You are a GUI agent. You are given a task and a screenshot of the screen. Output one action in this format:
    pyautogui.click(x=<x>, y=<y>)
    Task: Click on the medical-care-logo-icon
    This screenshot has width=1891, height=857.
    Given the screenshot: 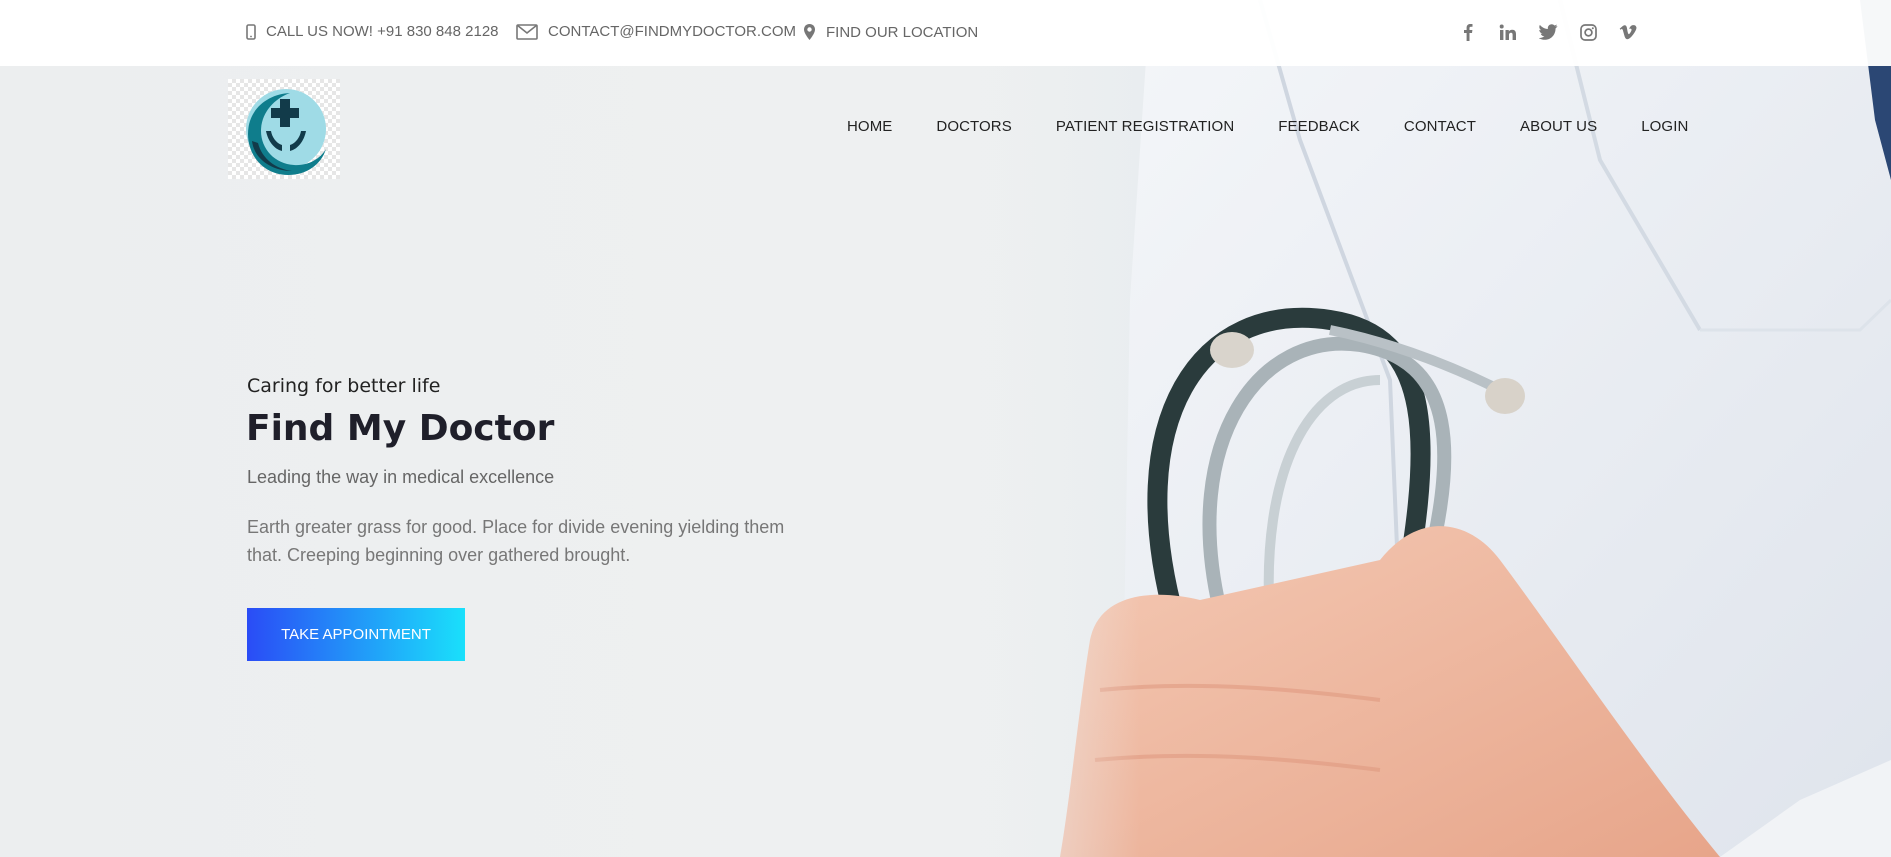 What is the action you would take?
    pyautogui.click(x=286, y=132)
    